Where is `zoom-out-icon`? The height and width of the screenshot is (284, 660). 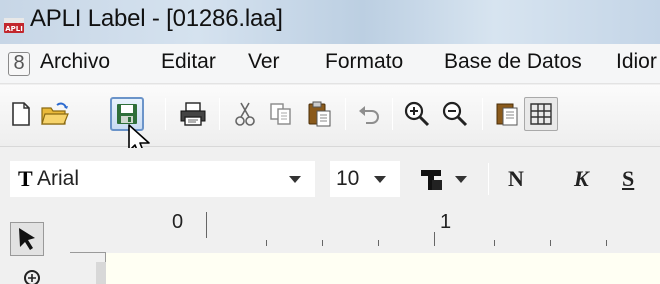
zoom-out-icon is located at coordinates (455, 114).